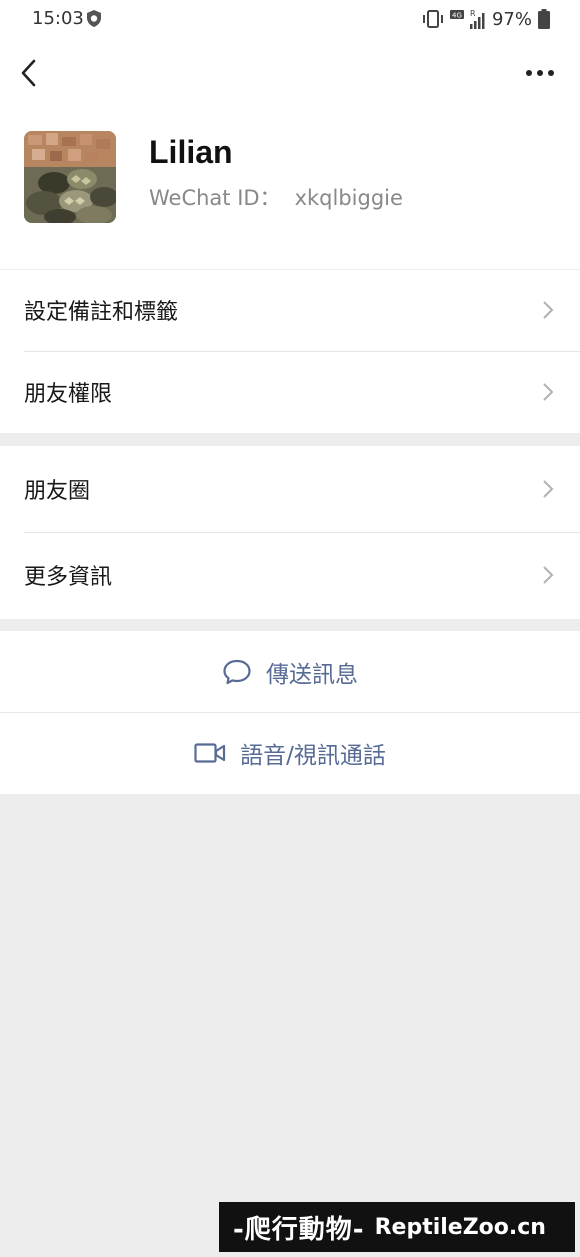 The height and width of the screenshot is (1257, 580). Describe the element at coordinates (68, 394) in the screenshot. I see `friend-permissions-label: 朋友權限` at that location.